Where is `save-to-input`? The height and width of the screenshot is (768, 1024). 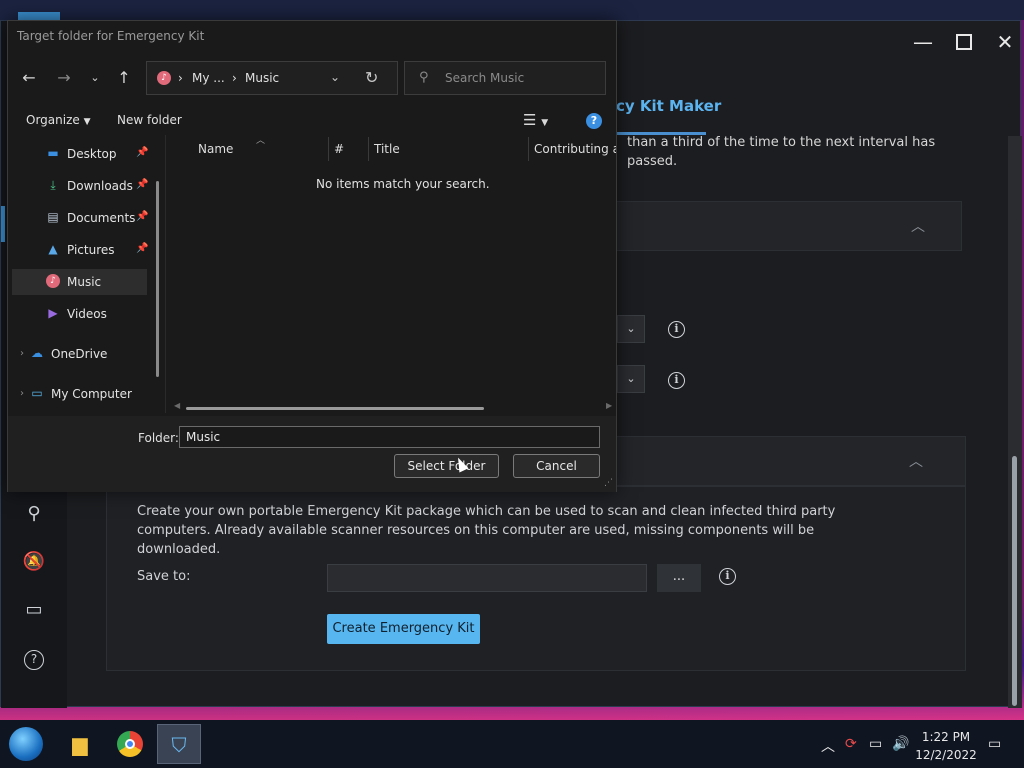 save-to-input is located at coordinates (487, 578).